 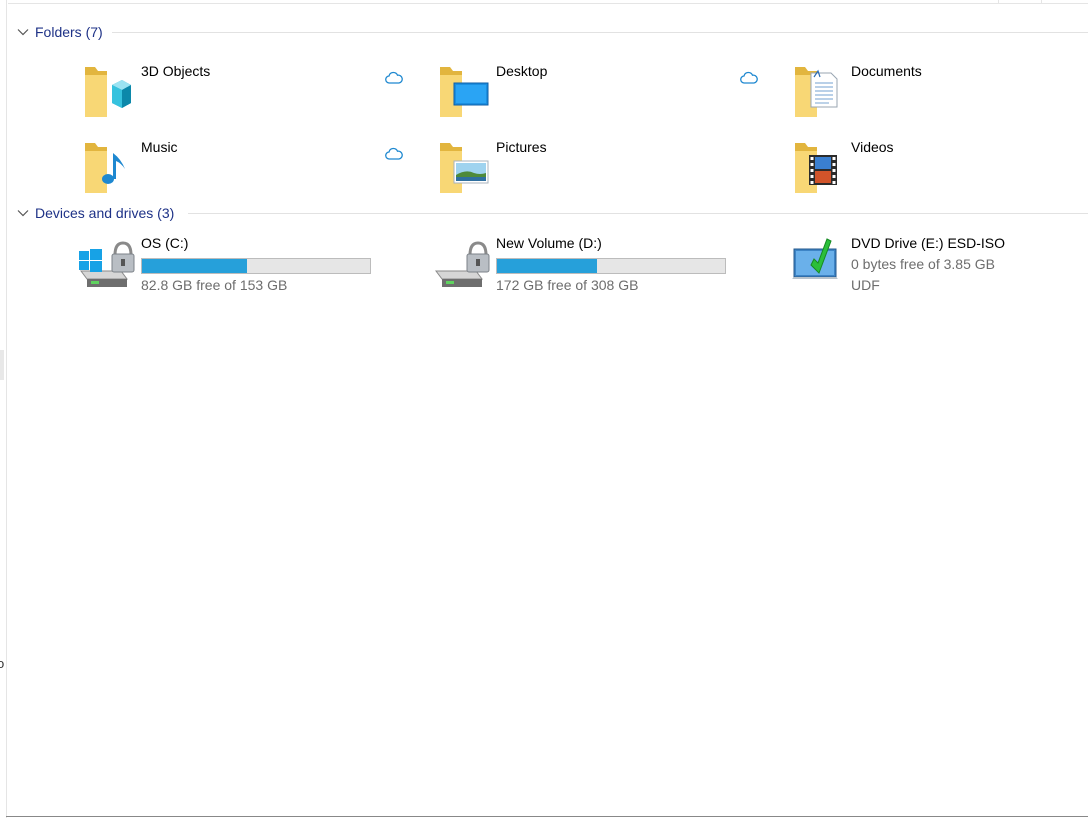 What do you see at coordinates (159, 147) in the screenshot?
I see `folder-name: Music` at bounding box center [159, 147].